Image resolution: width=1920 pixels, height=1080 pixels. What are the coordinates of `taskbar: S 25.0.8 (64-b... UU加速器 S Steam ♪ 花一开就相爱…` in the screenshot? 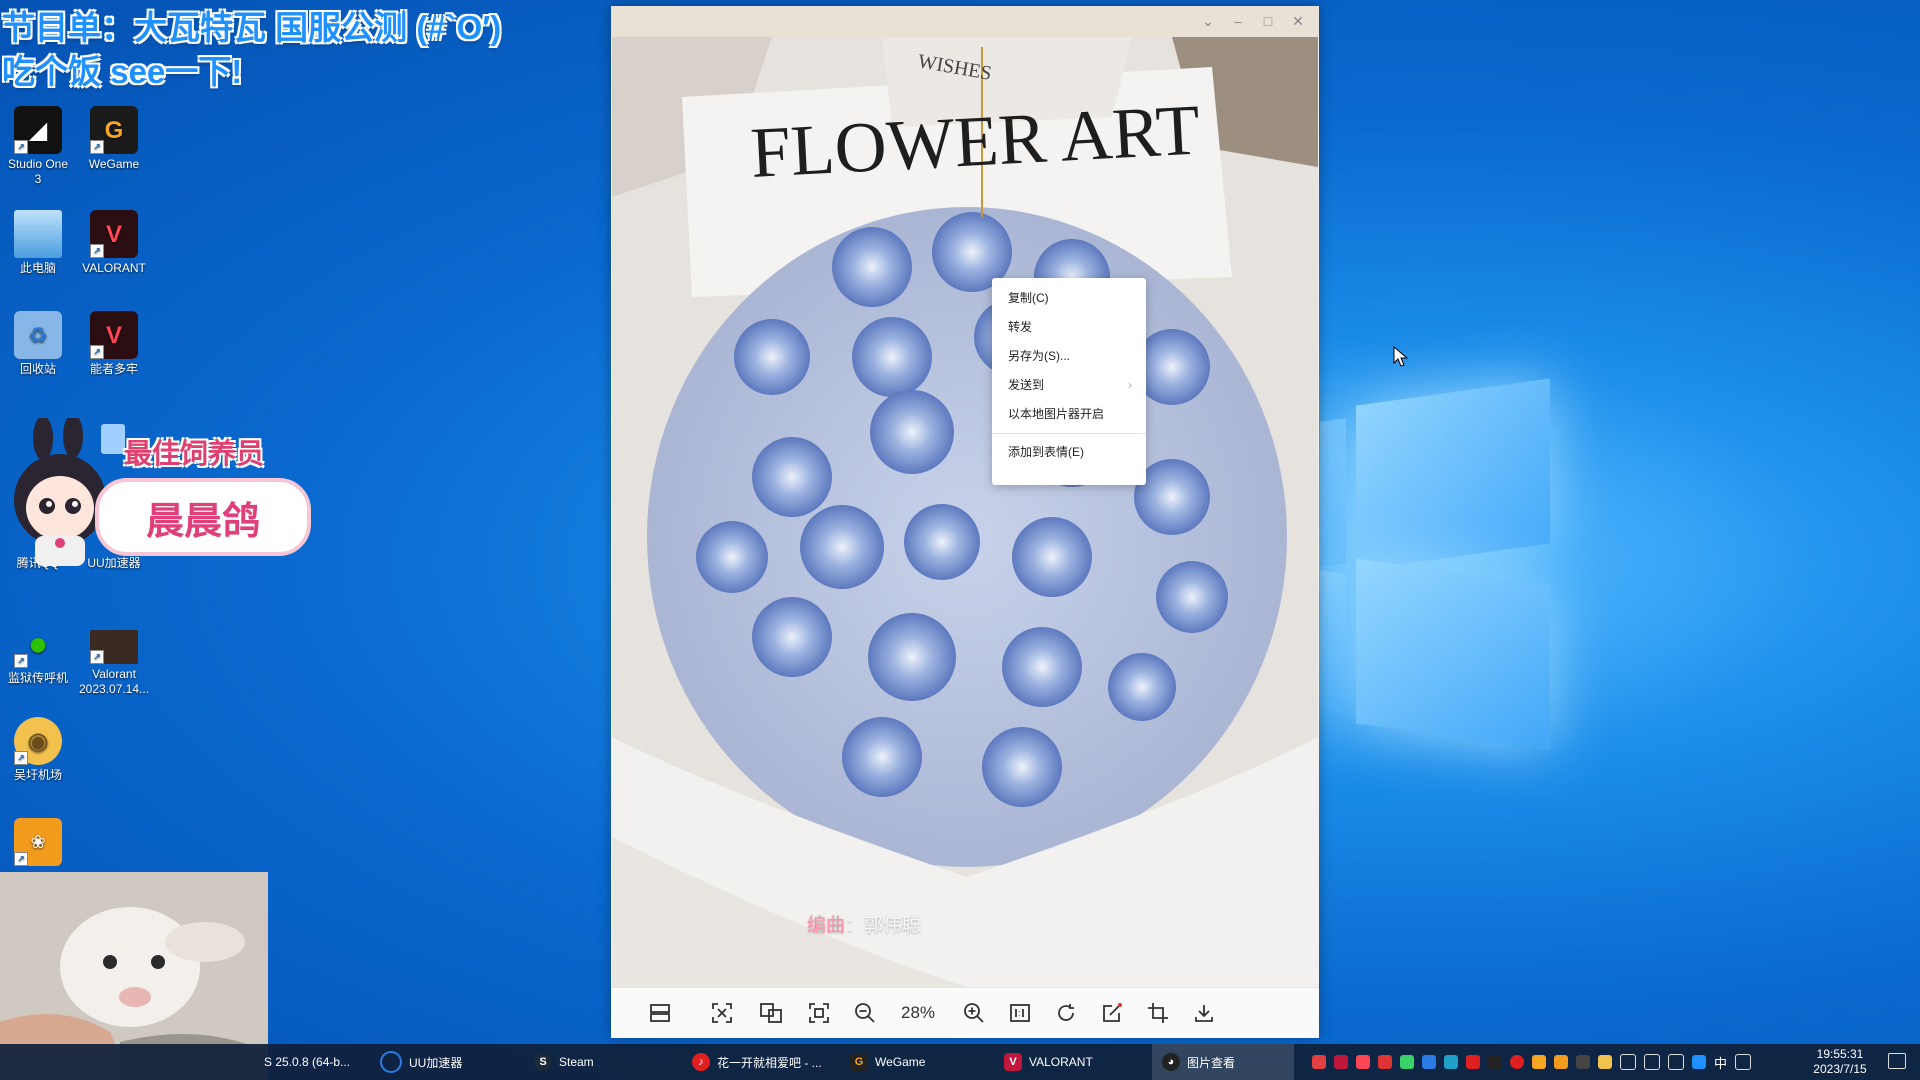 It's located at (960, 1062).